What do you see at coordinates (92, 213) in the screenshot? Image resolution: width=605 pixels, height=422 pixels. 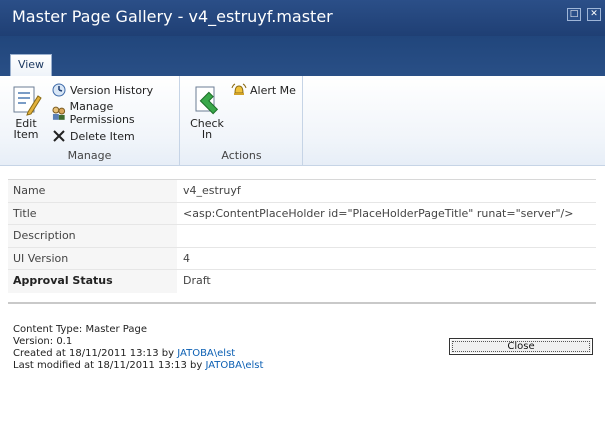 I see `field-label: Title` at bounding box center [92, 213].